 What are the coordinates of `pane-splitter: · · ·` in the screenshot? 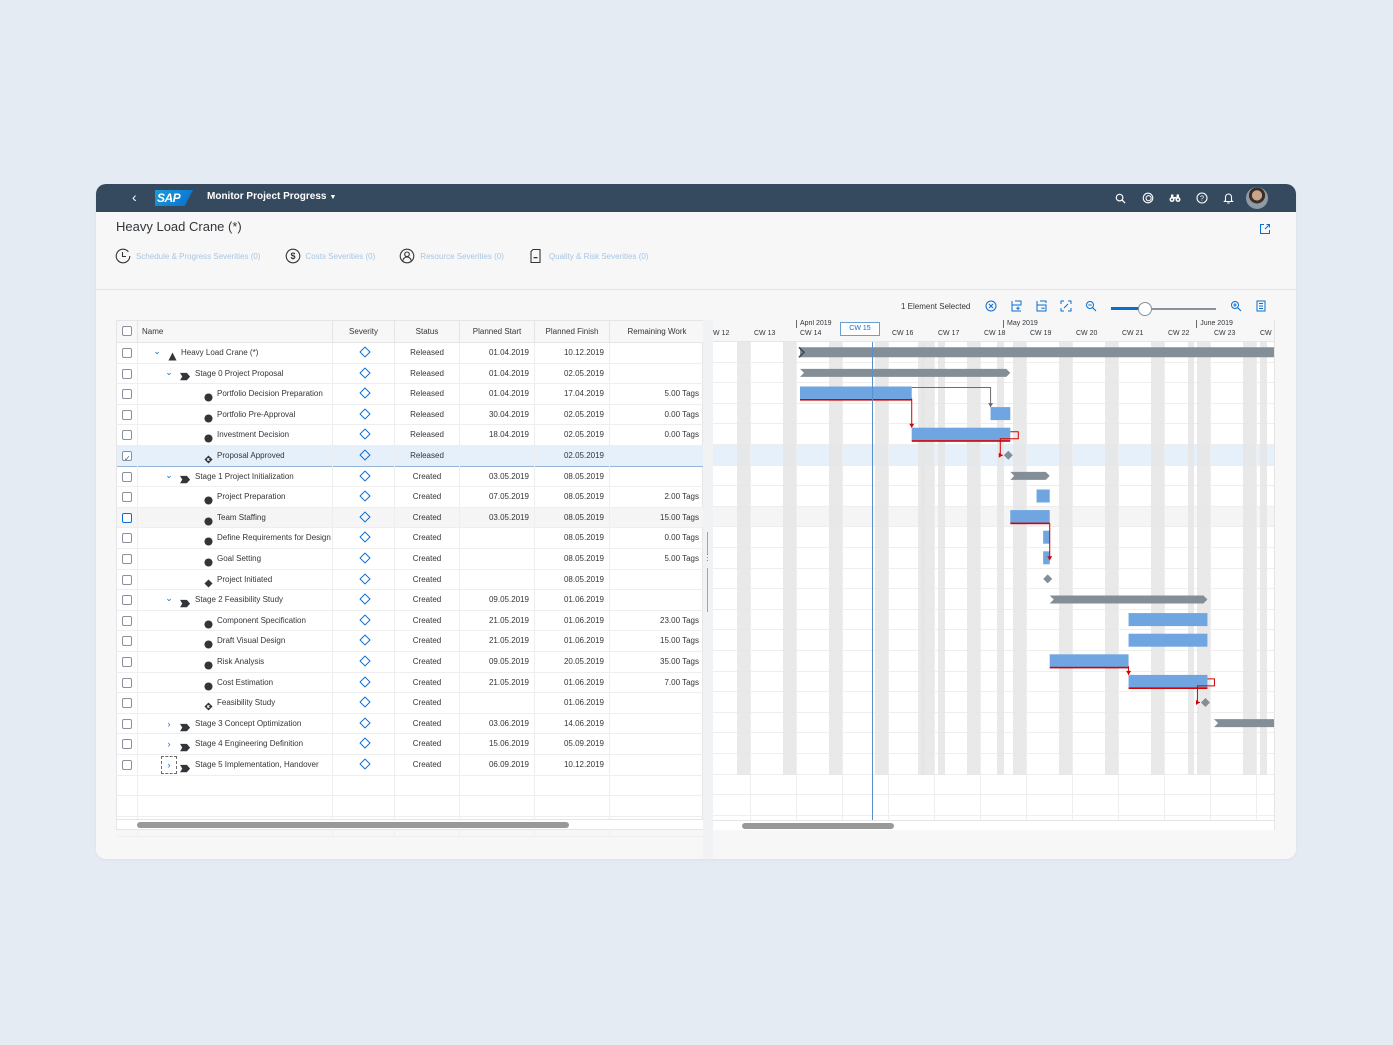 It's located at (708, 589).